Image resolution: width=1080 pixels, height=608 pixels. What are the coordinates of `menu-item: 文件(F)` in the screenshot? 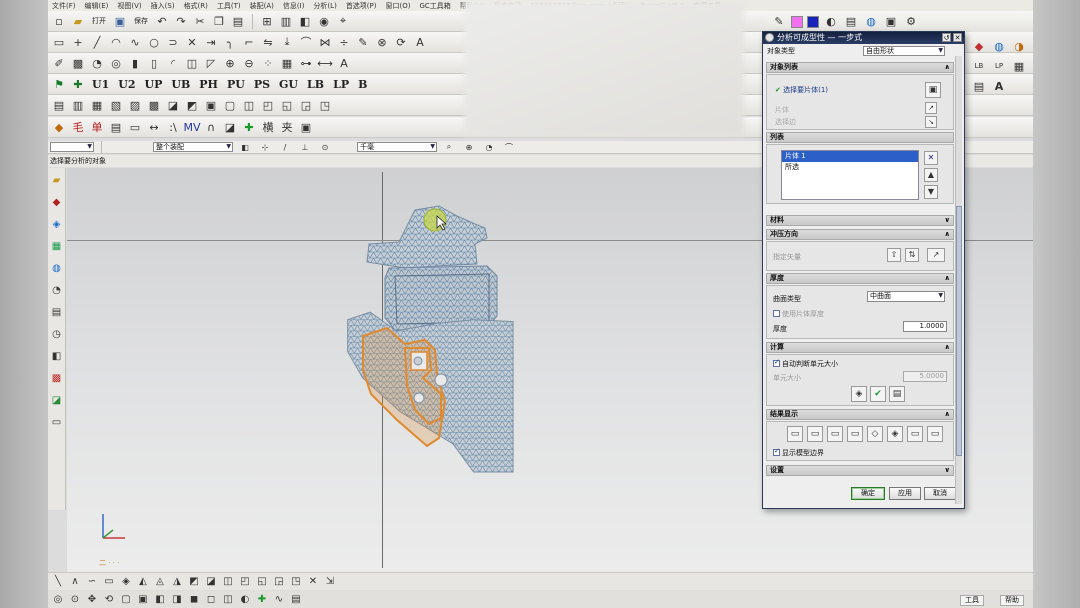 It's located at (64, 6).